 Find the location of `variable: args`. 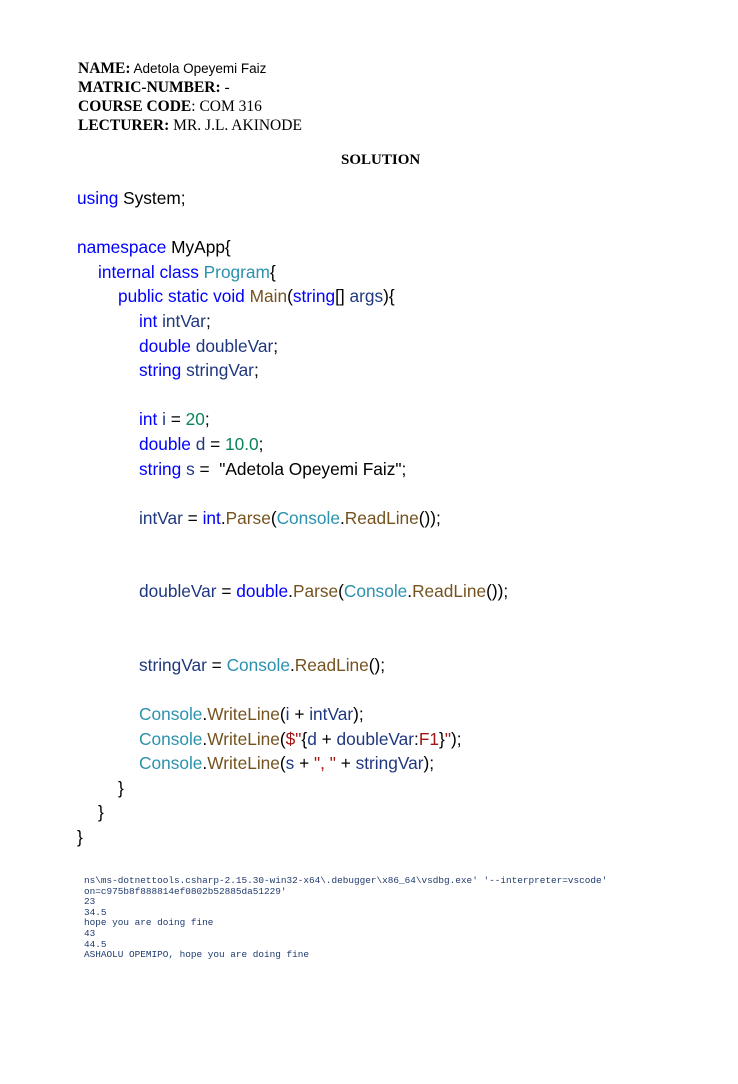

variable: args is located at coordinates (364, 296).